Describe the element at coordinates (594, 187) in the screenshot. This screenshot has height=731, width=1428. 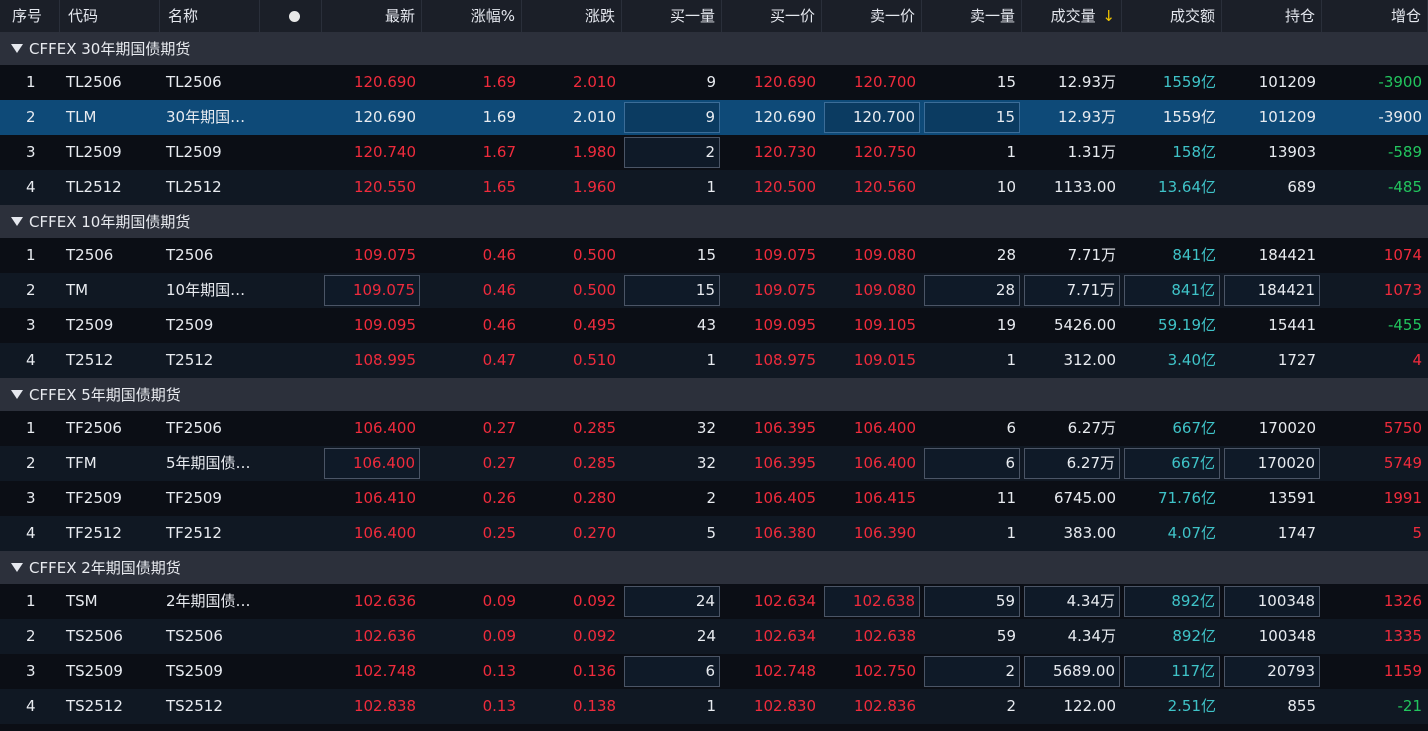
I see `cell-chg: 1.960` at that location.